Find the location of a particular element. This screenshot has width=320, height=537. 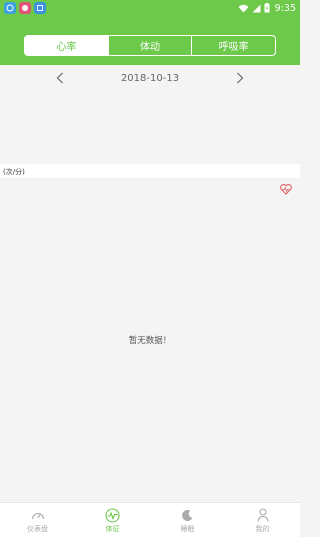

date-navigation: 2018-10-13 is located at coordinates (150, 78).